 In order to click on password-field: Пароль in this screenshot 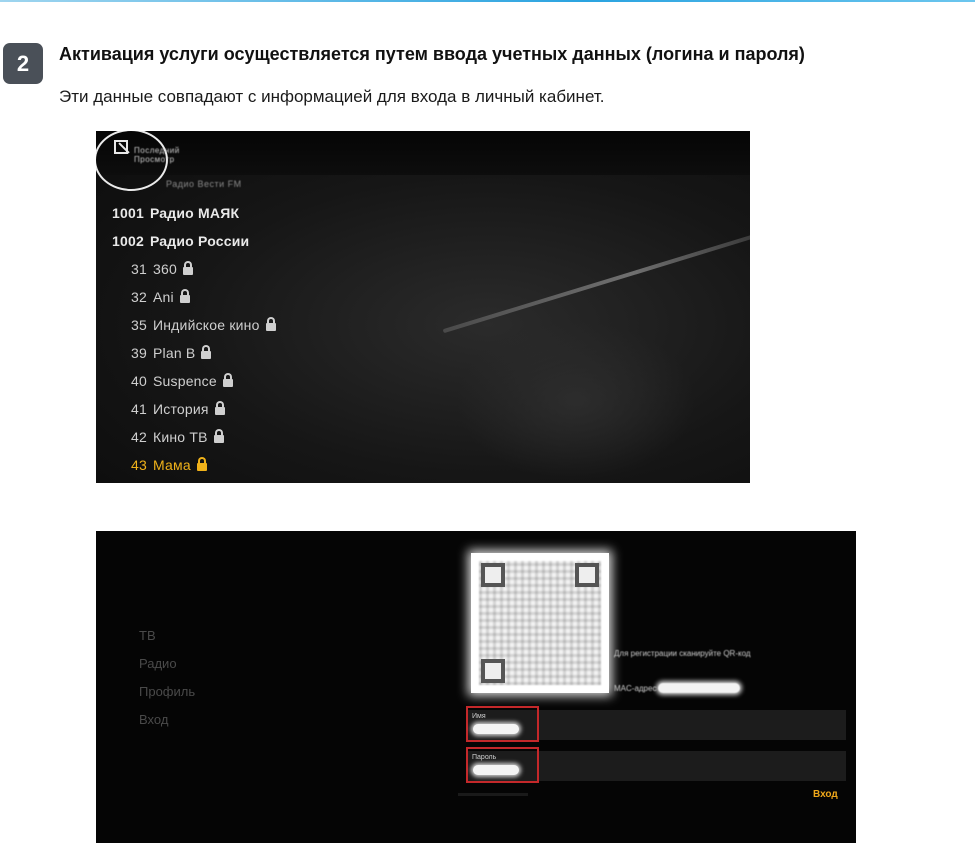, I will do `click(656, 765)`.